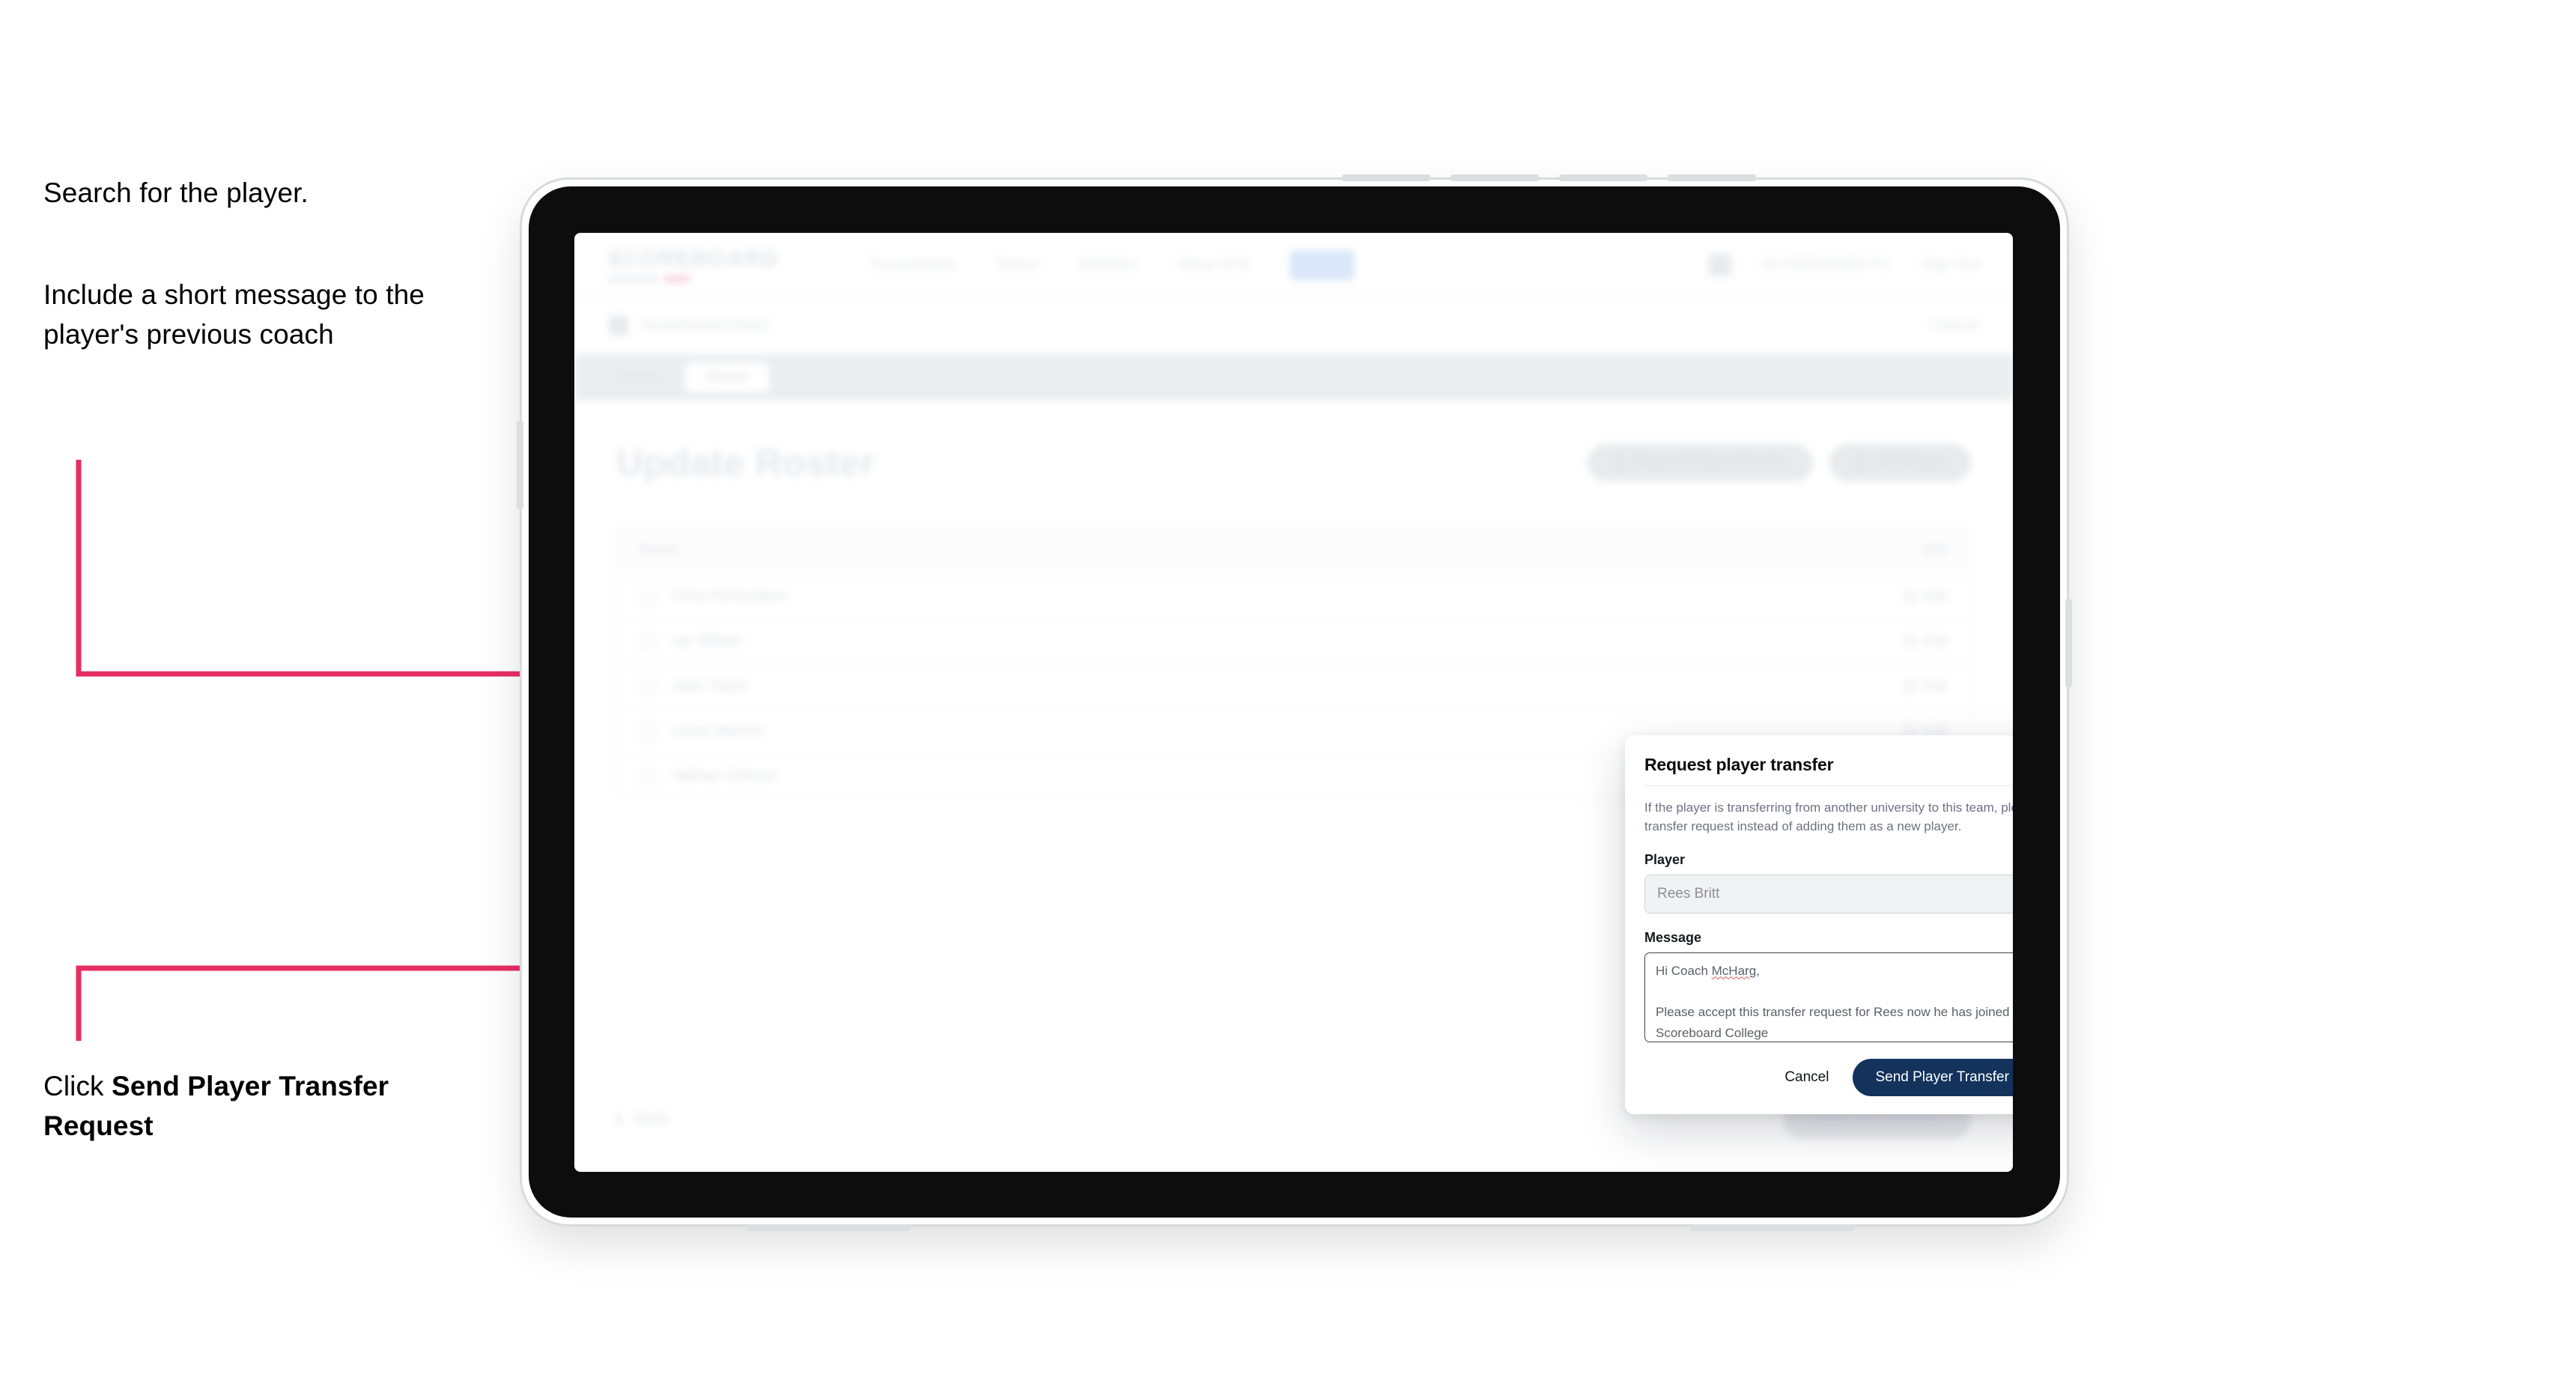 This screenshot has width=2576, height=1386. I want to click on avatar, so click(1719, 264).